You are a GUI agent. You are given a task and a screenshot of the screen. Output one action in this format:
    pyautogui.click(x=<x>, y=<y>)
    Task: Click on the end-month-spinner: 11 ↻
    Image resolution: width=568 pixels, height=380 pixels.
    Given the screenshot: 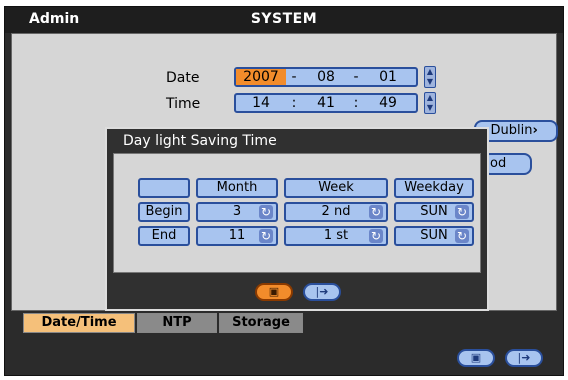 What is the action you would take?
    pyautogui.click(x=237, y=236)
    